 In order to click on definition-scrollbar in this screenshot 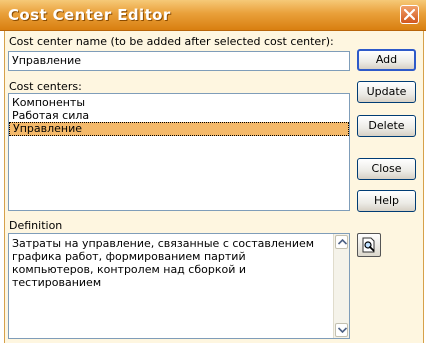, I will do `click(341, 286)`.